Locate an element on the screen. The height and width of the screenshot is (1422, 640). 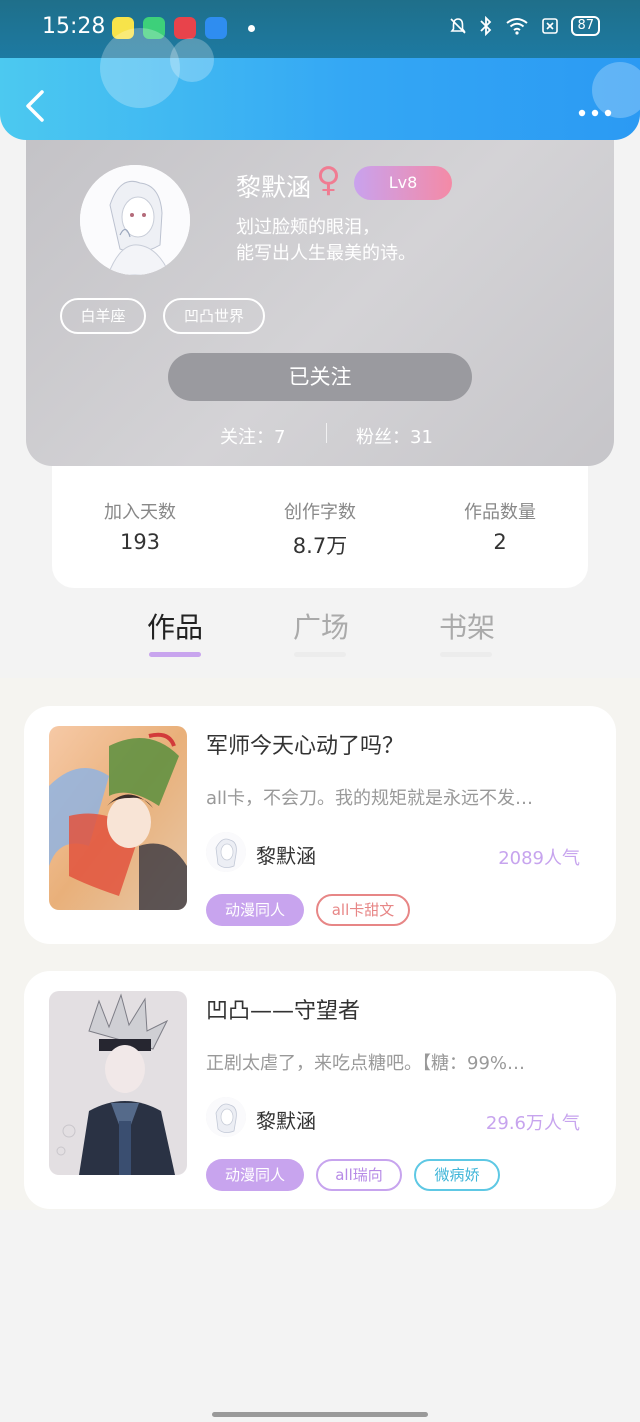
work-tag: 微病娇 is located at coordinates (457, 1175).